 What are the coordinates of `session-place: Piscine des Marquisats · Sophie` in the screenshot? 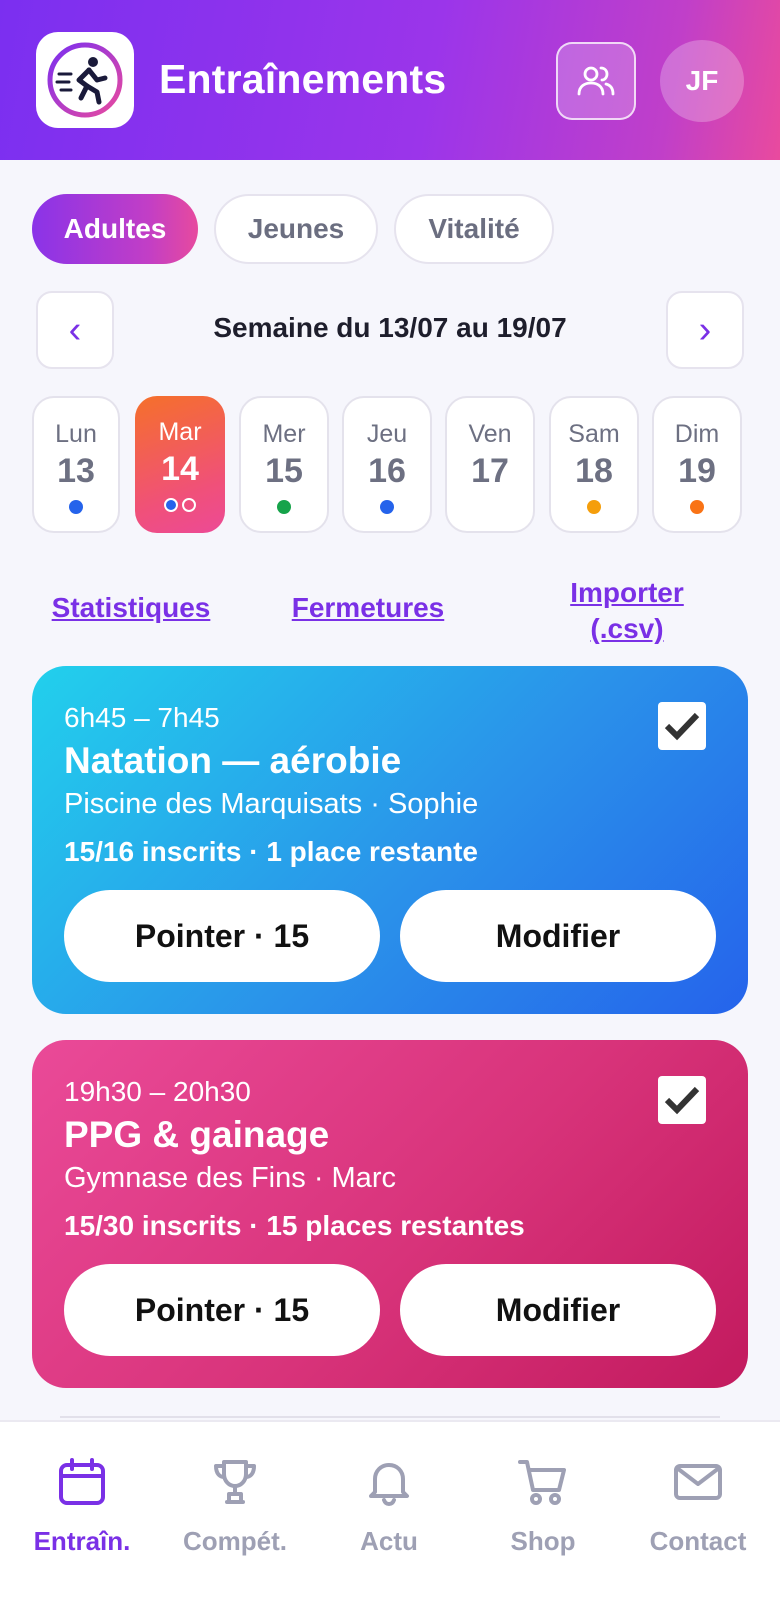 It's located at (271, 804).